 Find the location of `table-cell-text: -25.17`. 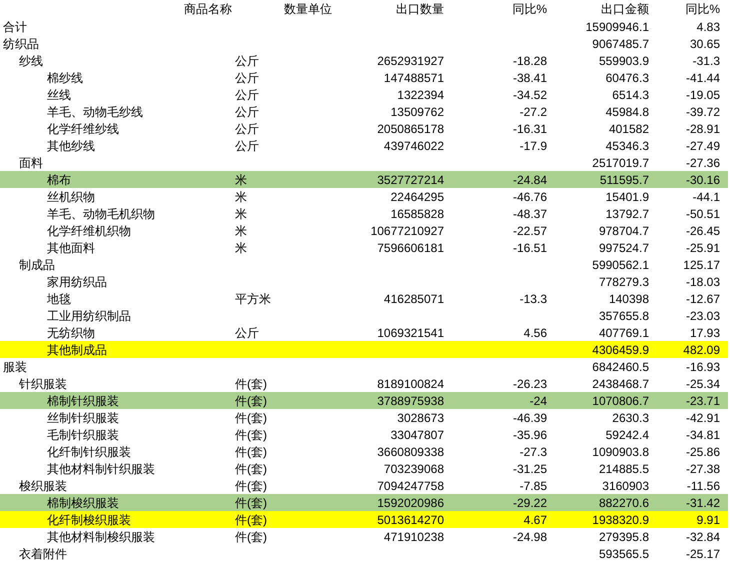

table-cell-text: -25.17 is located at coordinates (702, 554).